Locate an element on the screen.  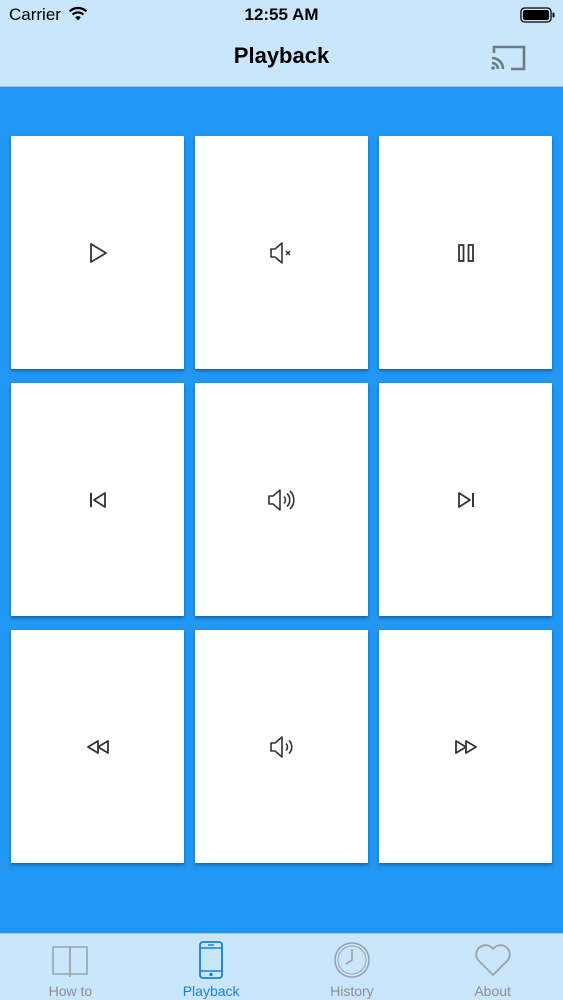
mute-button is located at coordinates (281, 252).